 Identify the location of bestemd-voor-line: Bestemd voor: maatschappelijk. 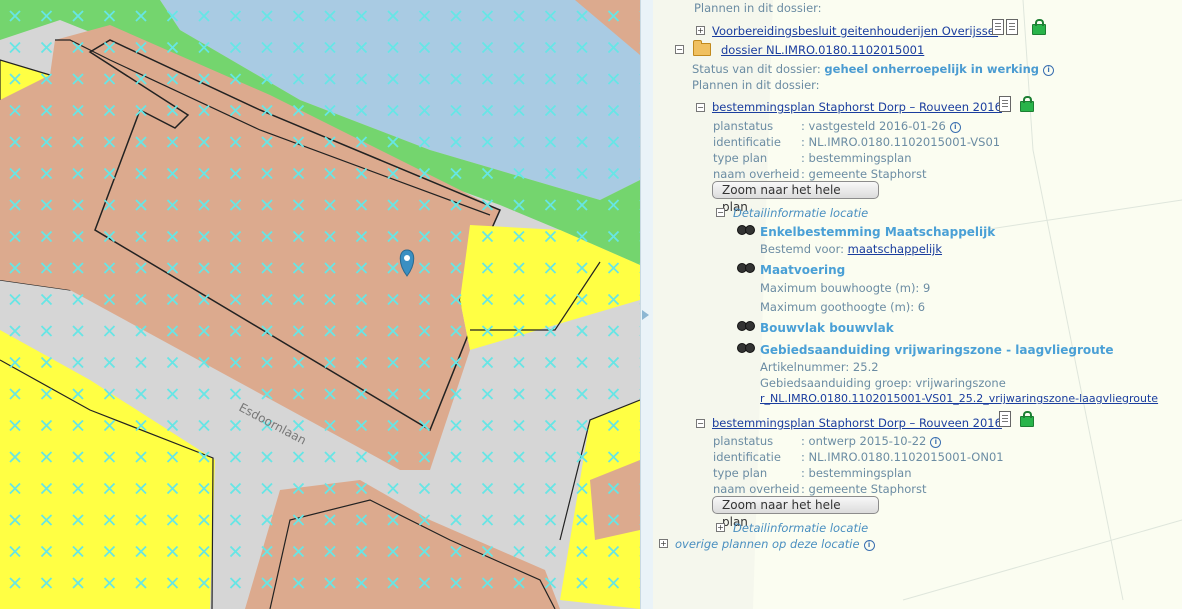
(851, 249).